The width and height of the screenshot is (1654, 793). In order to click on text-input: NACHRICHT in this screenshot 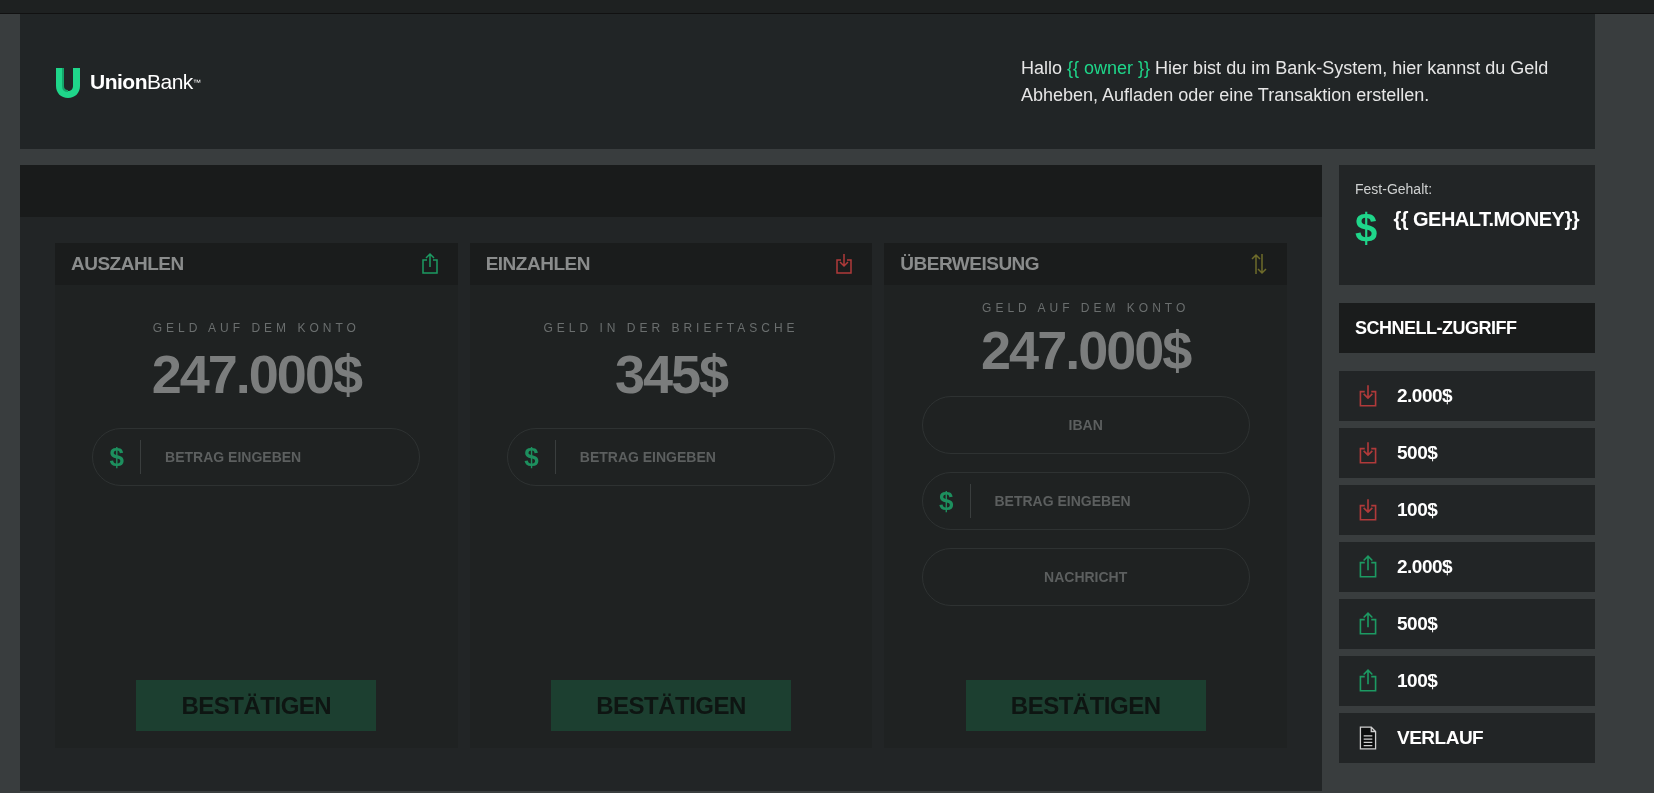, I will do `click(1085, 577)`.